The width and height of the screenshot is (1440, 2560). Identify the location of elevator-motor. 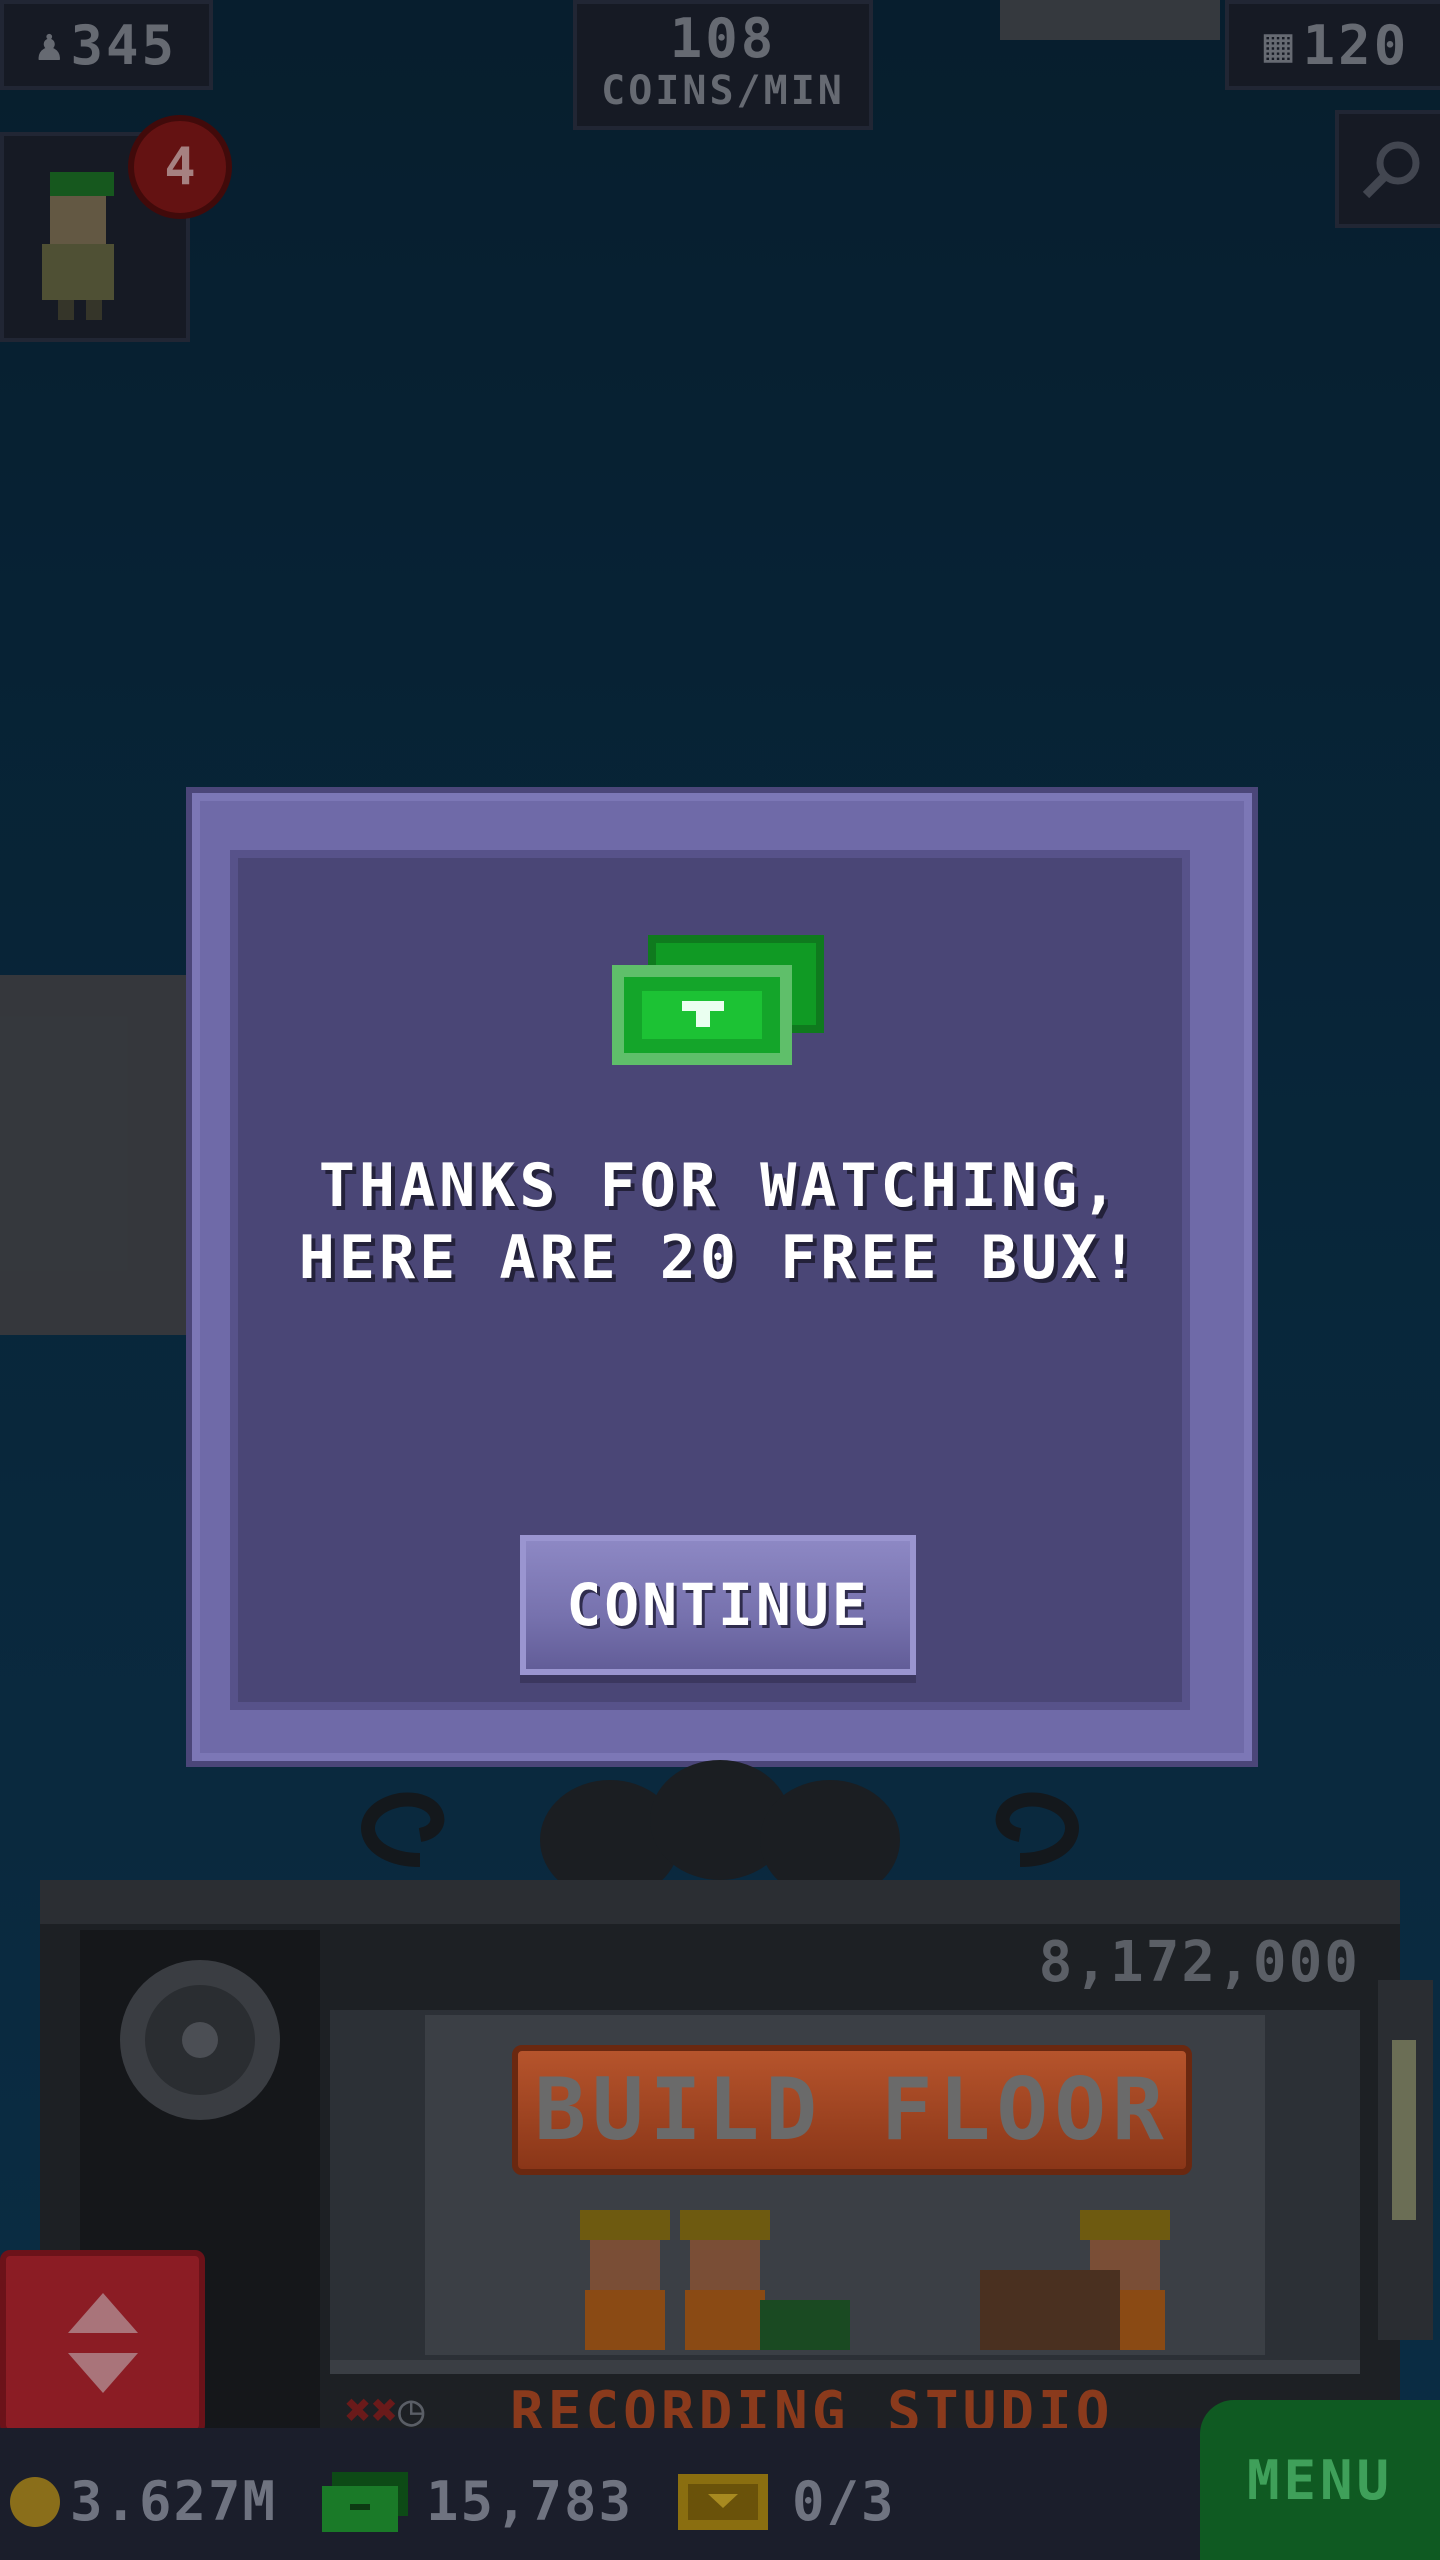
(200, 2040).